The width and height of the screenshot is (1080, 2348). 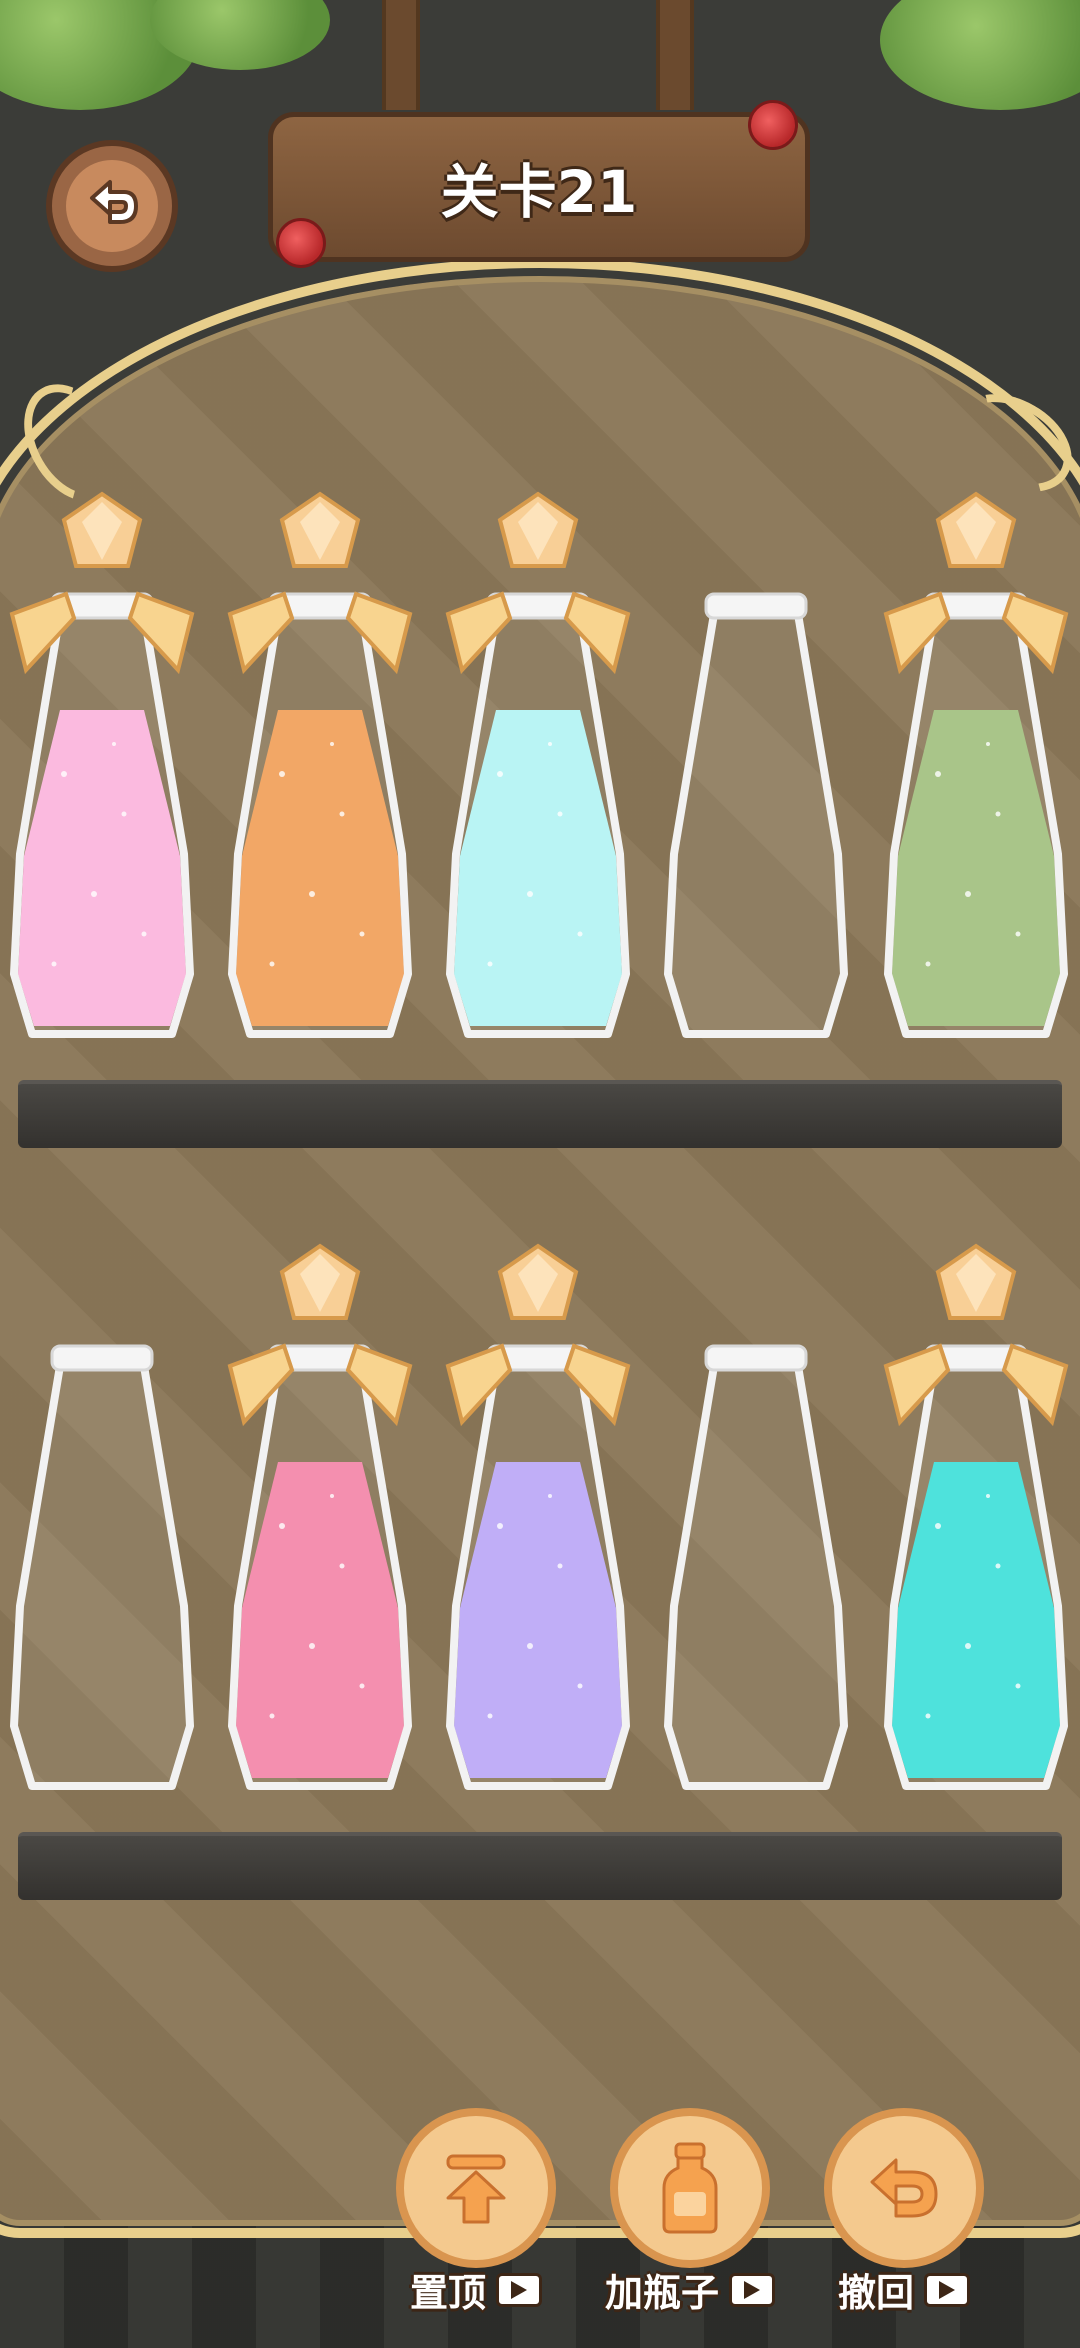 I want to click on back-button-face, so click(x=112, y=206).